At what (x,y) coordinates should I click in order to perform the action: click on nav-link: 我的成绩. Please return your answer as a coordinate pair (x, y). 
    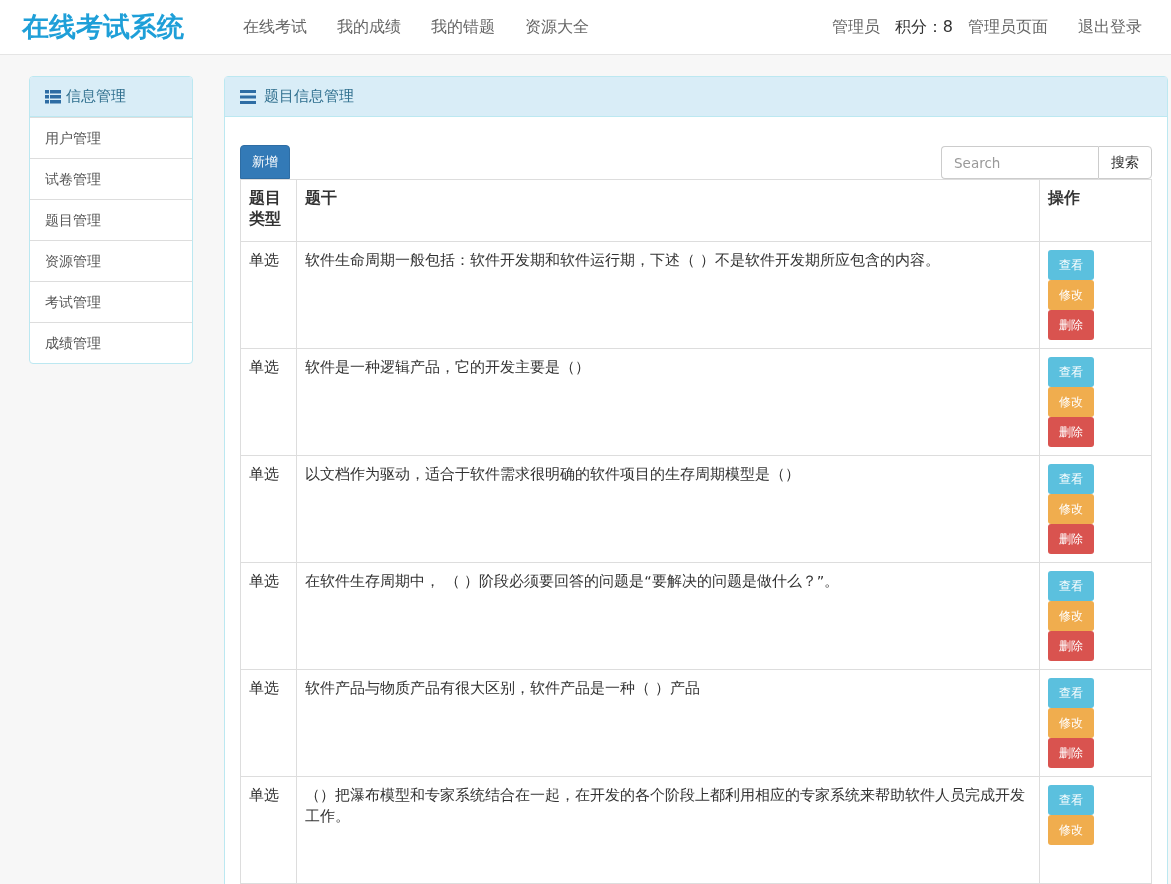
    Looking at the image, I should click on (369, 27).